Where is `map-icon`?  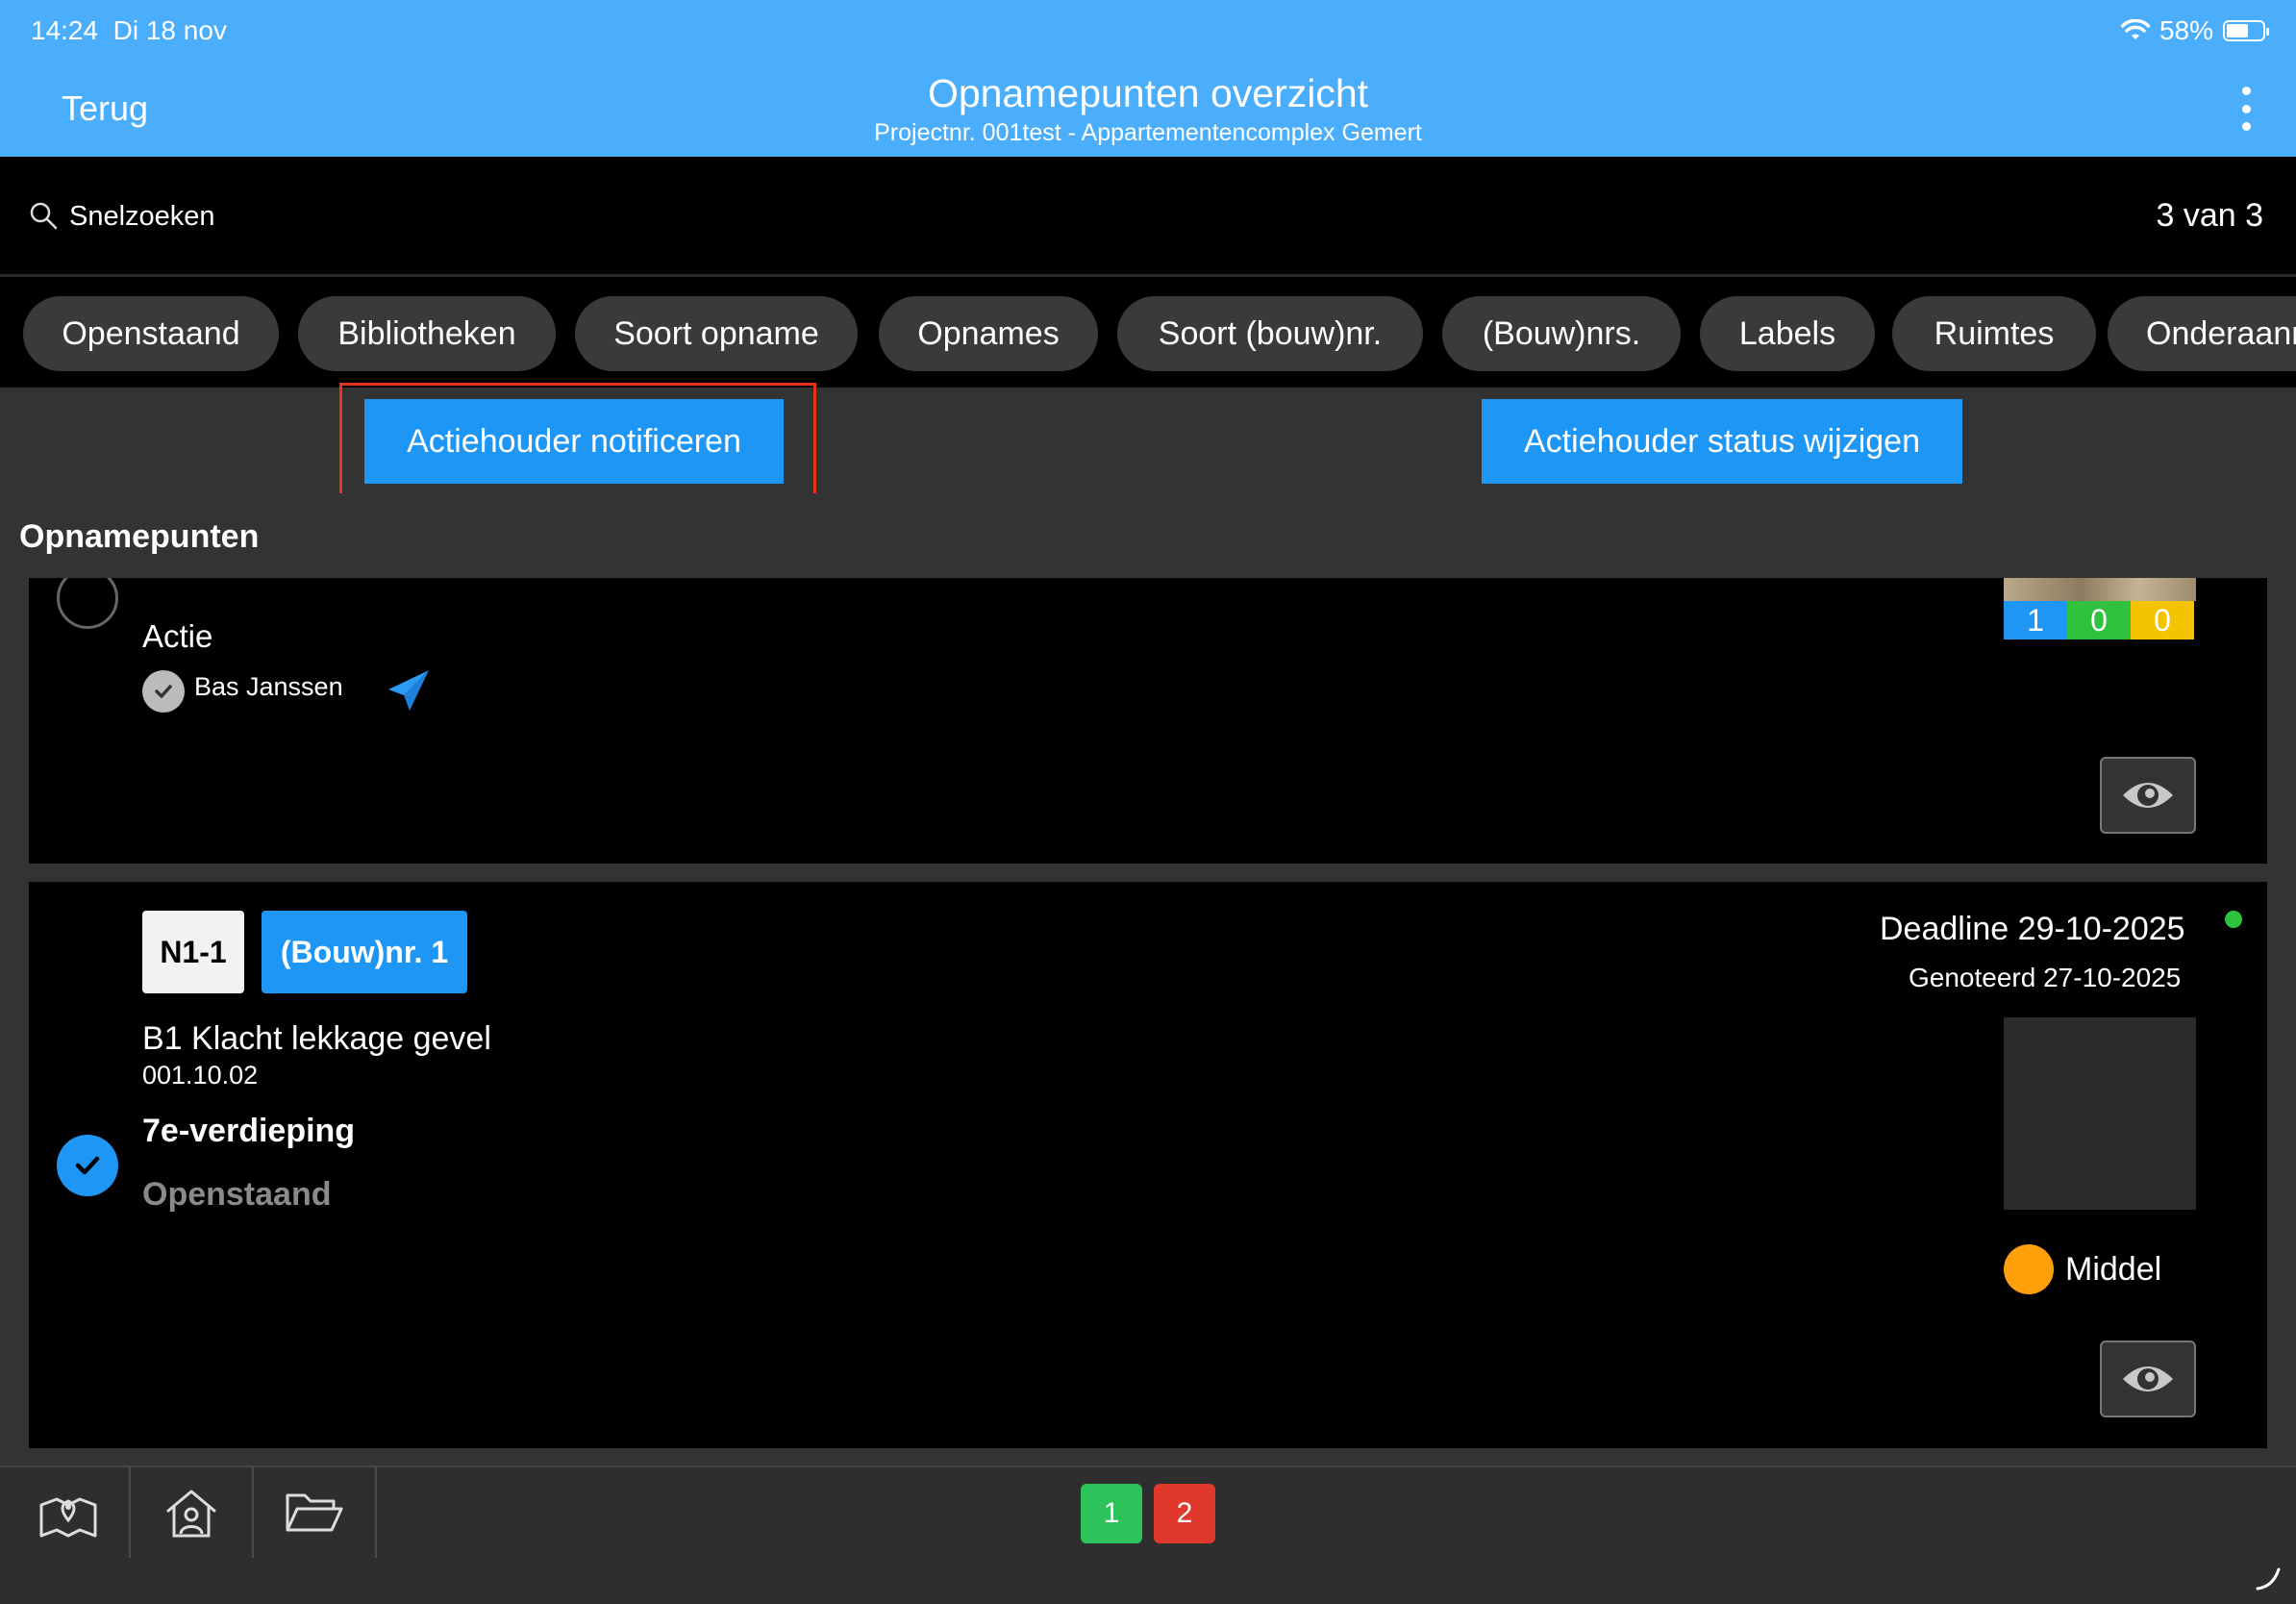
map-icon is located at coordinates (68, 1517).